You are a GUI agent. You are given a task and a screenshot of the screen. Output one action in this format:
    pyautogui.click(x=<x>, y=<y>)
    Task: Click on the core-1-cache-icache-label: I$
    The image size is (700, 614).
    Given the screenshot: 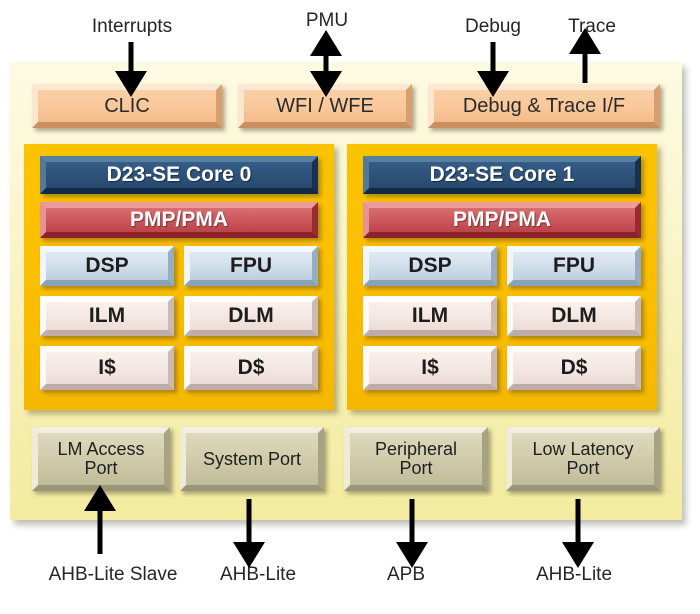 What is the action you would take?
    pyautogui.click(x=430, y=367)
    